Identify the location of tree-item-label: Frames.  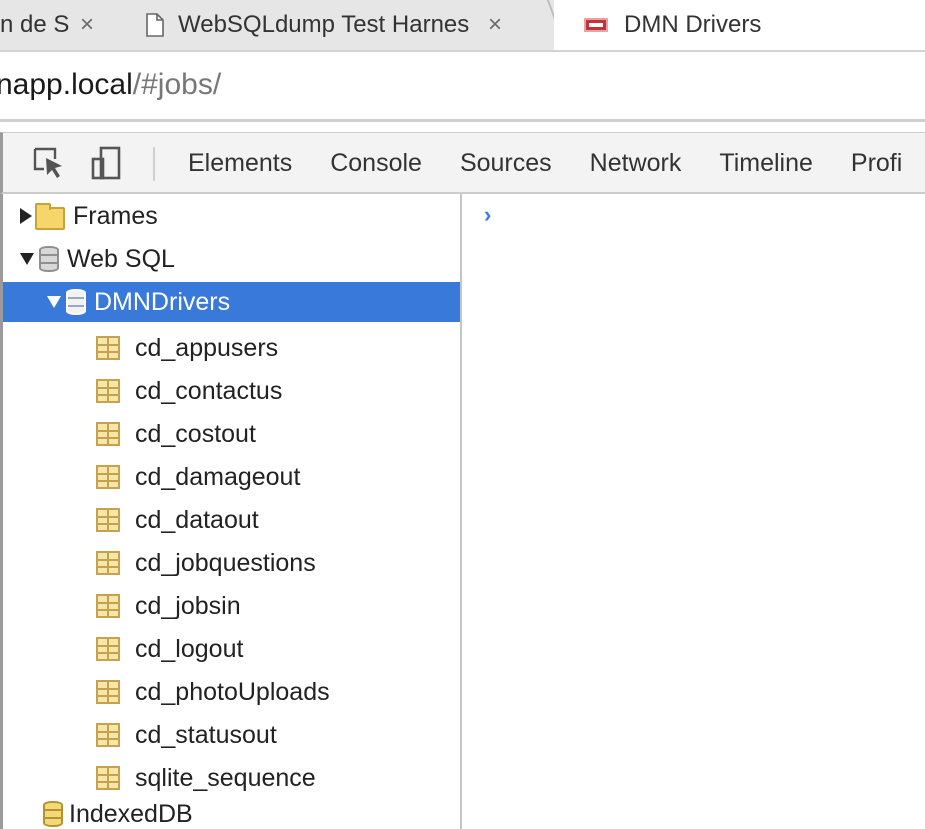
(115, 215).